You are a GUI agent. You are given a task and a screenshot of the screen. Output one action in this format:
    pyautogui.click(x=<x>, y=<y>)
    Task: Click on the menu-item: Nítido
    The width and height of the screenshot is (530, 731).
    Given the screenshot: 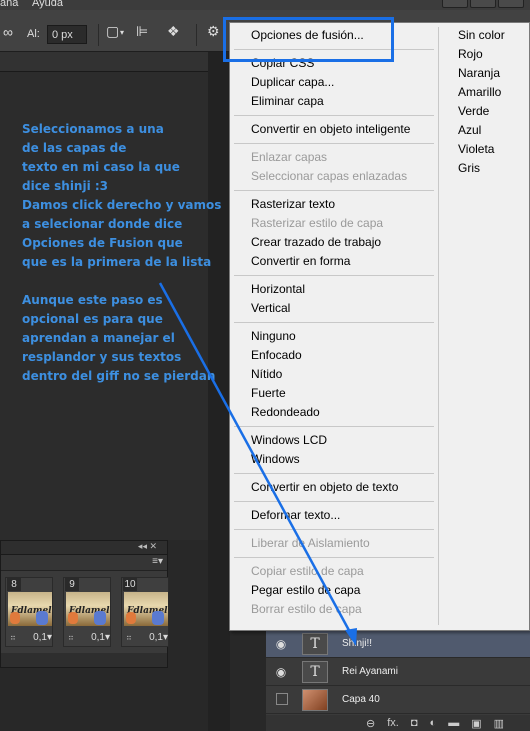 What is the action you would take?
    pyautogui.click(x=266, y=374)
    